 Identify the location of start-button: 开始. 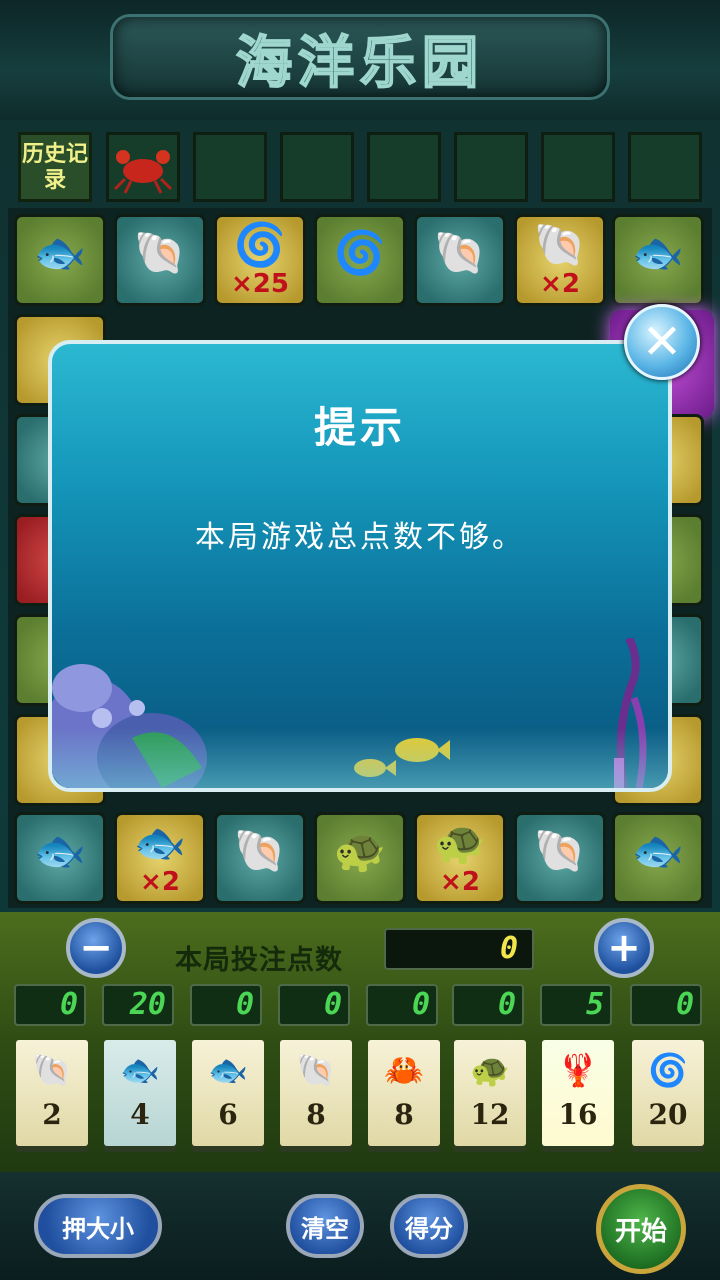
(641, 1229).